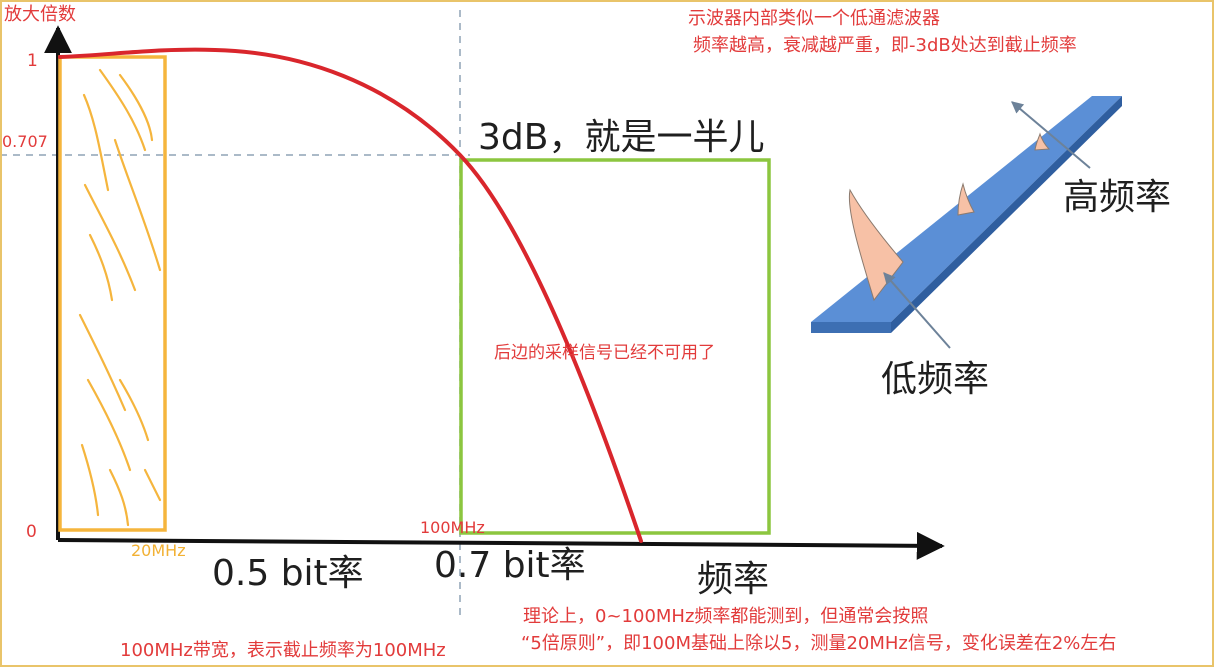 The width and height of the screenshot is (1218, 671). Describe the element at coordinates (935, 379) in the screenshot. I see `low-frequency-label: 低频率` at that location.